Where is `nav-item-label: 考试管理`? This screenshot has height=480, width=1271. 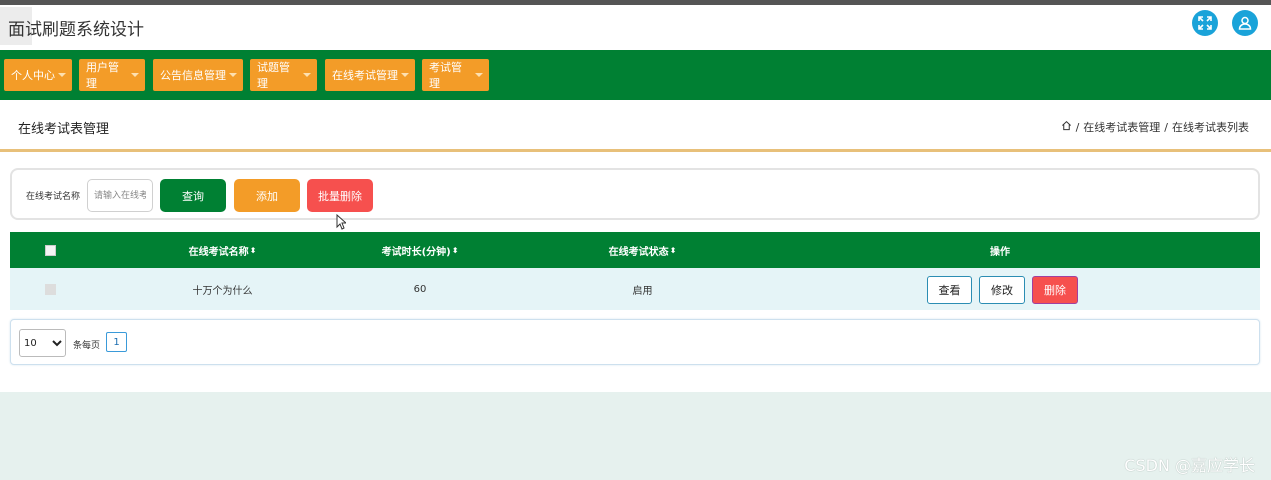
nav-item-label: 考试管理 is located at coordinates (445, 75).